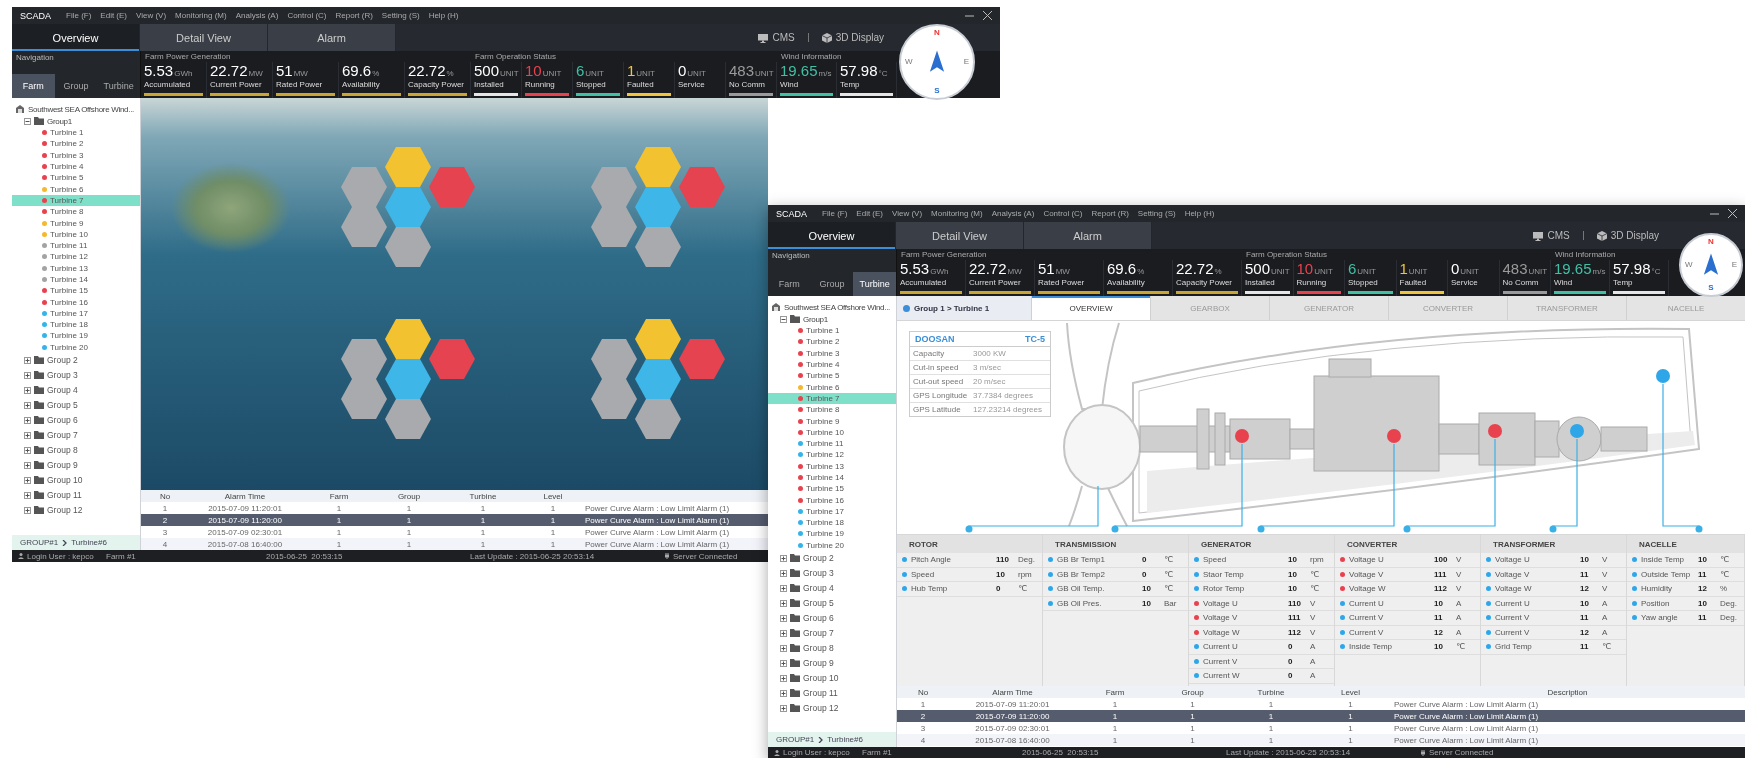 The height and width of the screenshot is (758, 1745). Describe the element at coordinates (76, 375) in the screenshot. I see `tree-item: Group 3` at that location.